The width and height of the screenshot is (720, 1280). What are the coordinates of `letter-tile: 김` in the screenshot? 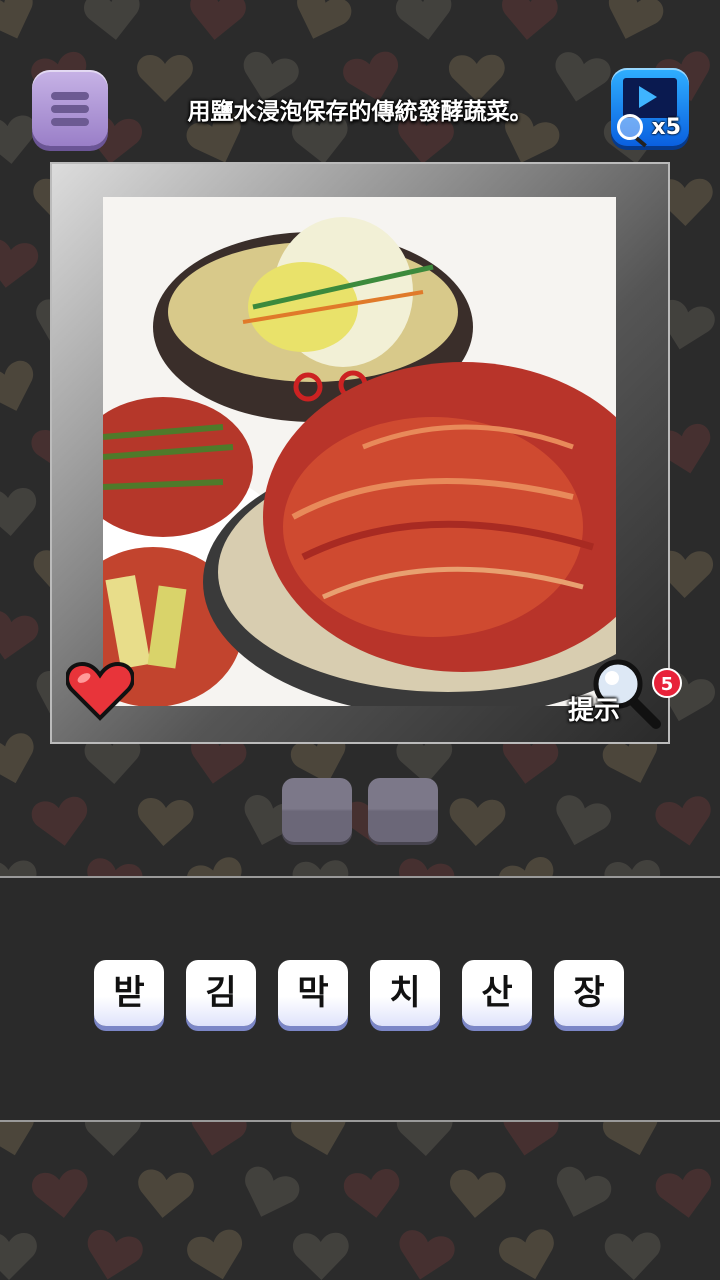 It's located at (221, 993).